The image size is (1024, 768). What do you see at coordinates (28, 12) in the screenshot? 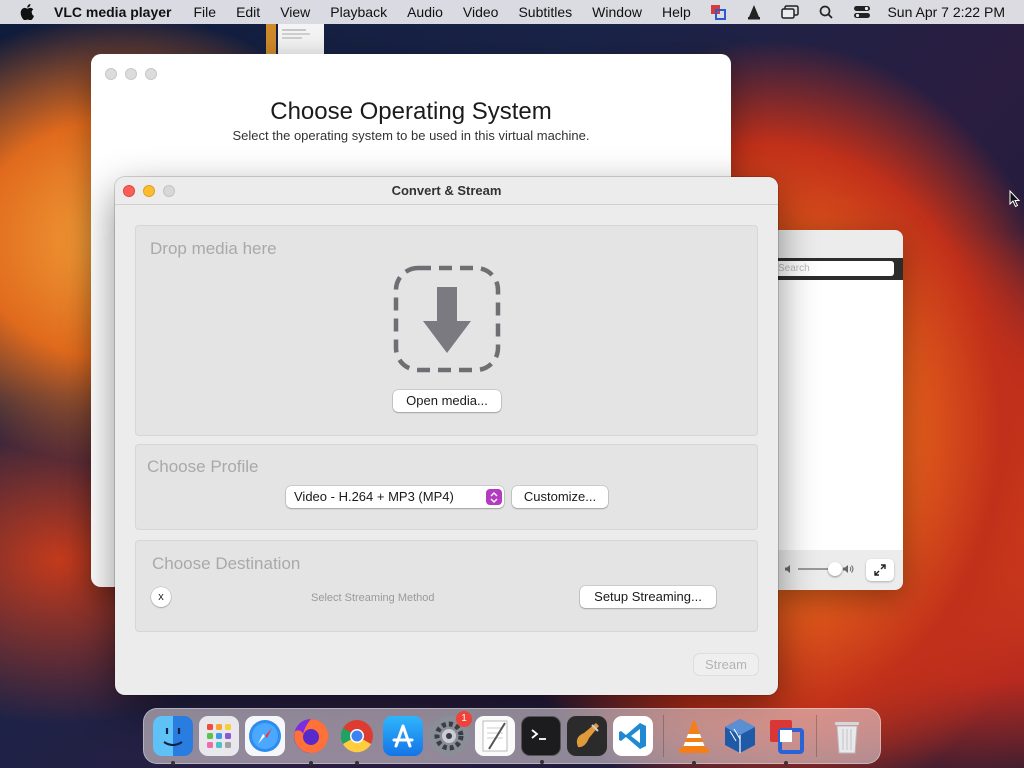
I see `apple-menu-icon` at bounding box center [28, 12].